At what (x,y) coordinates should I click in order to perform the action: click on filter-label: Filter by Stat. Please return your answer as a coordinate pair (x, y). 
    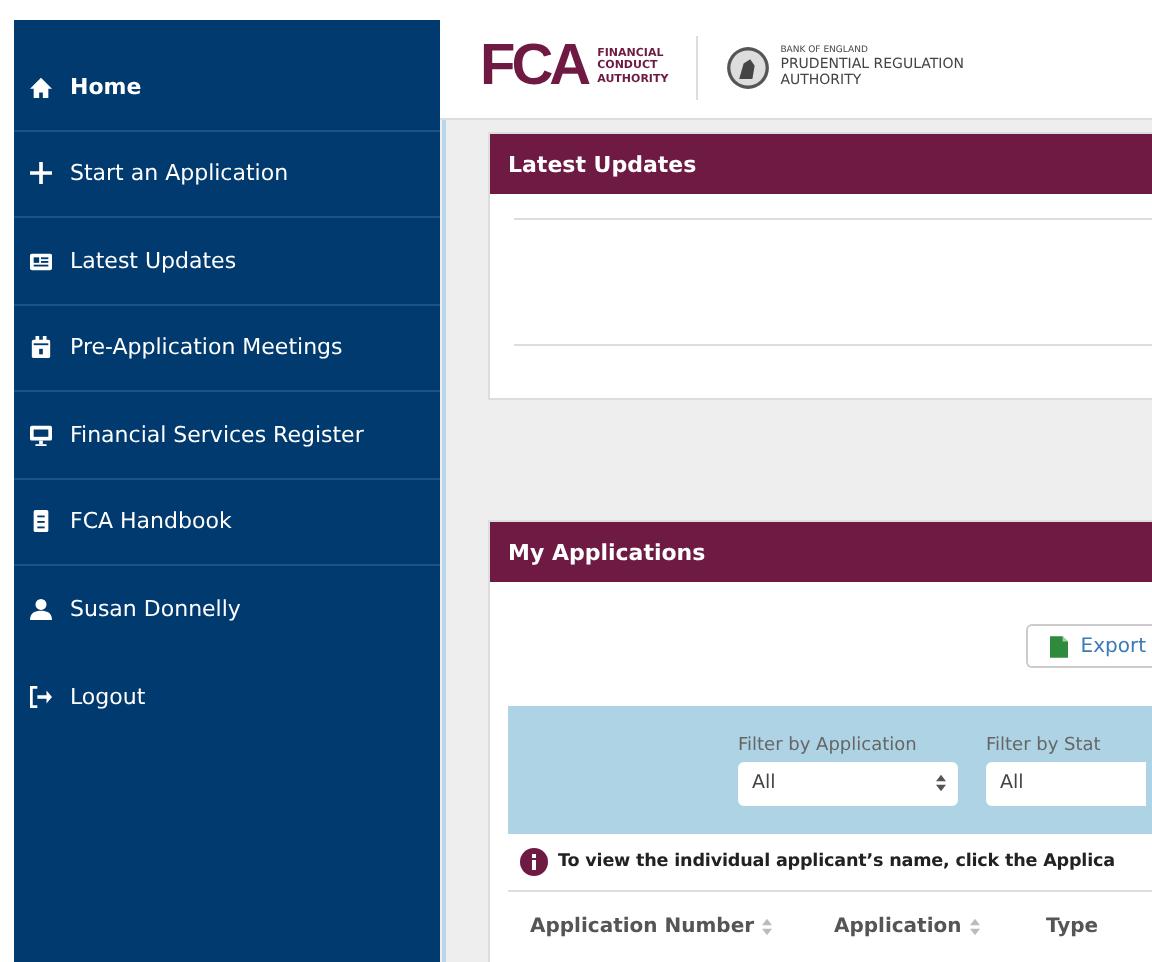
    Looking at the image, I should click on (1044, 745).